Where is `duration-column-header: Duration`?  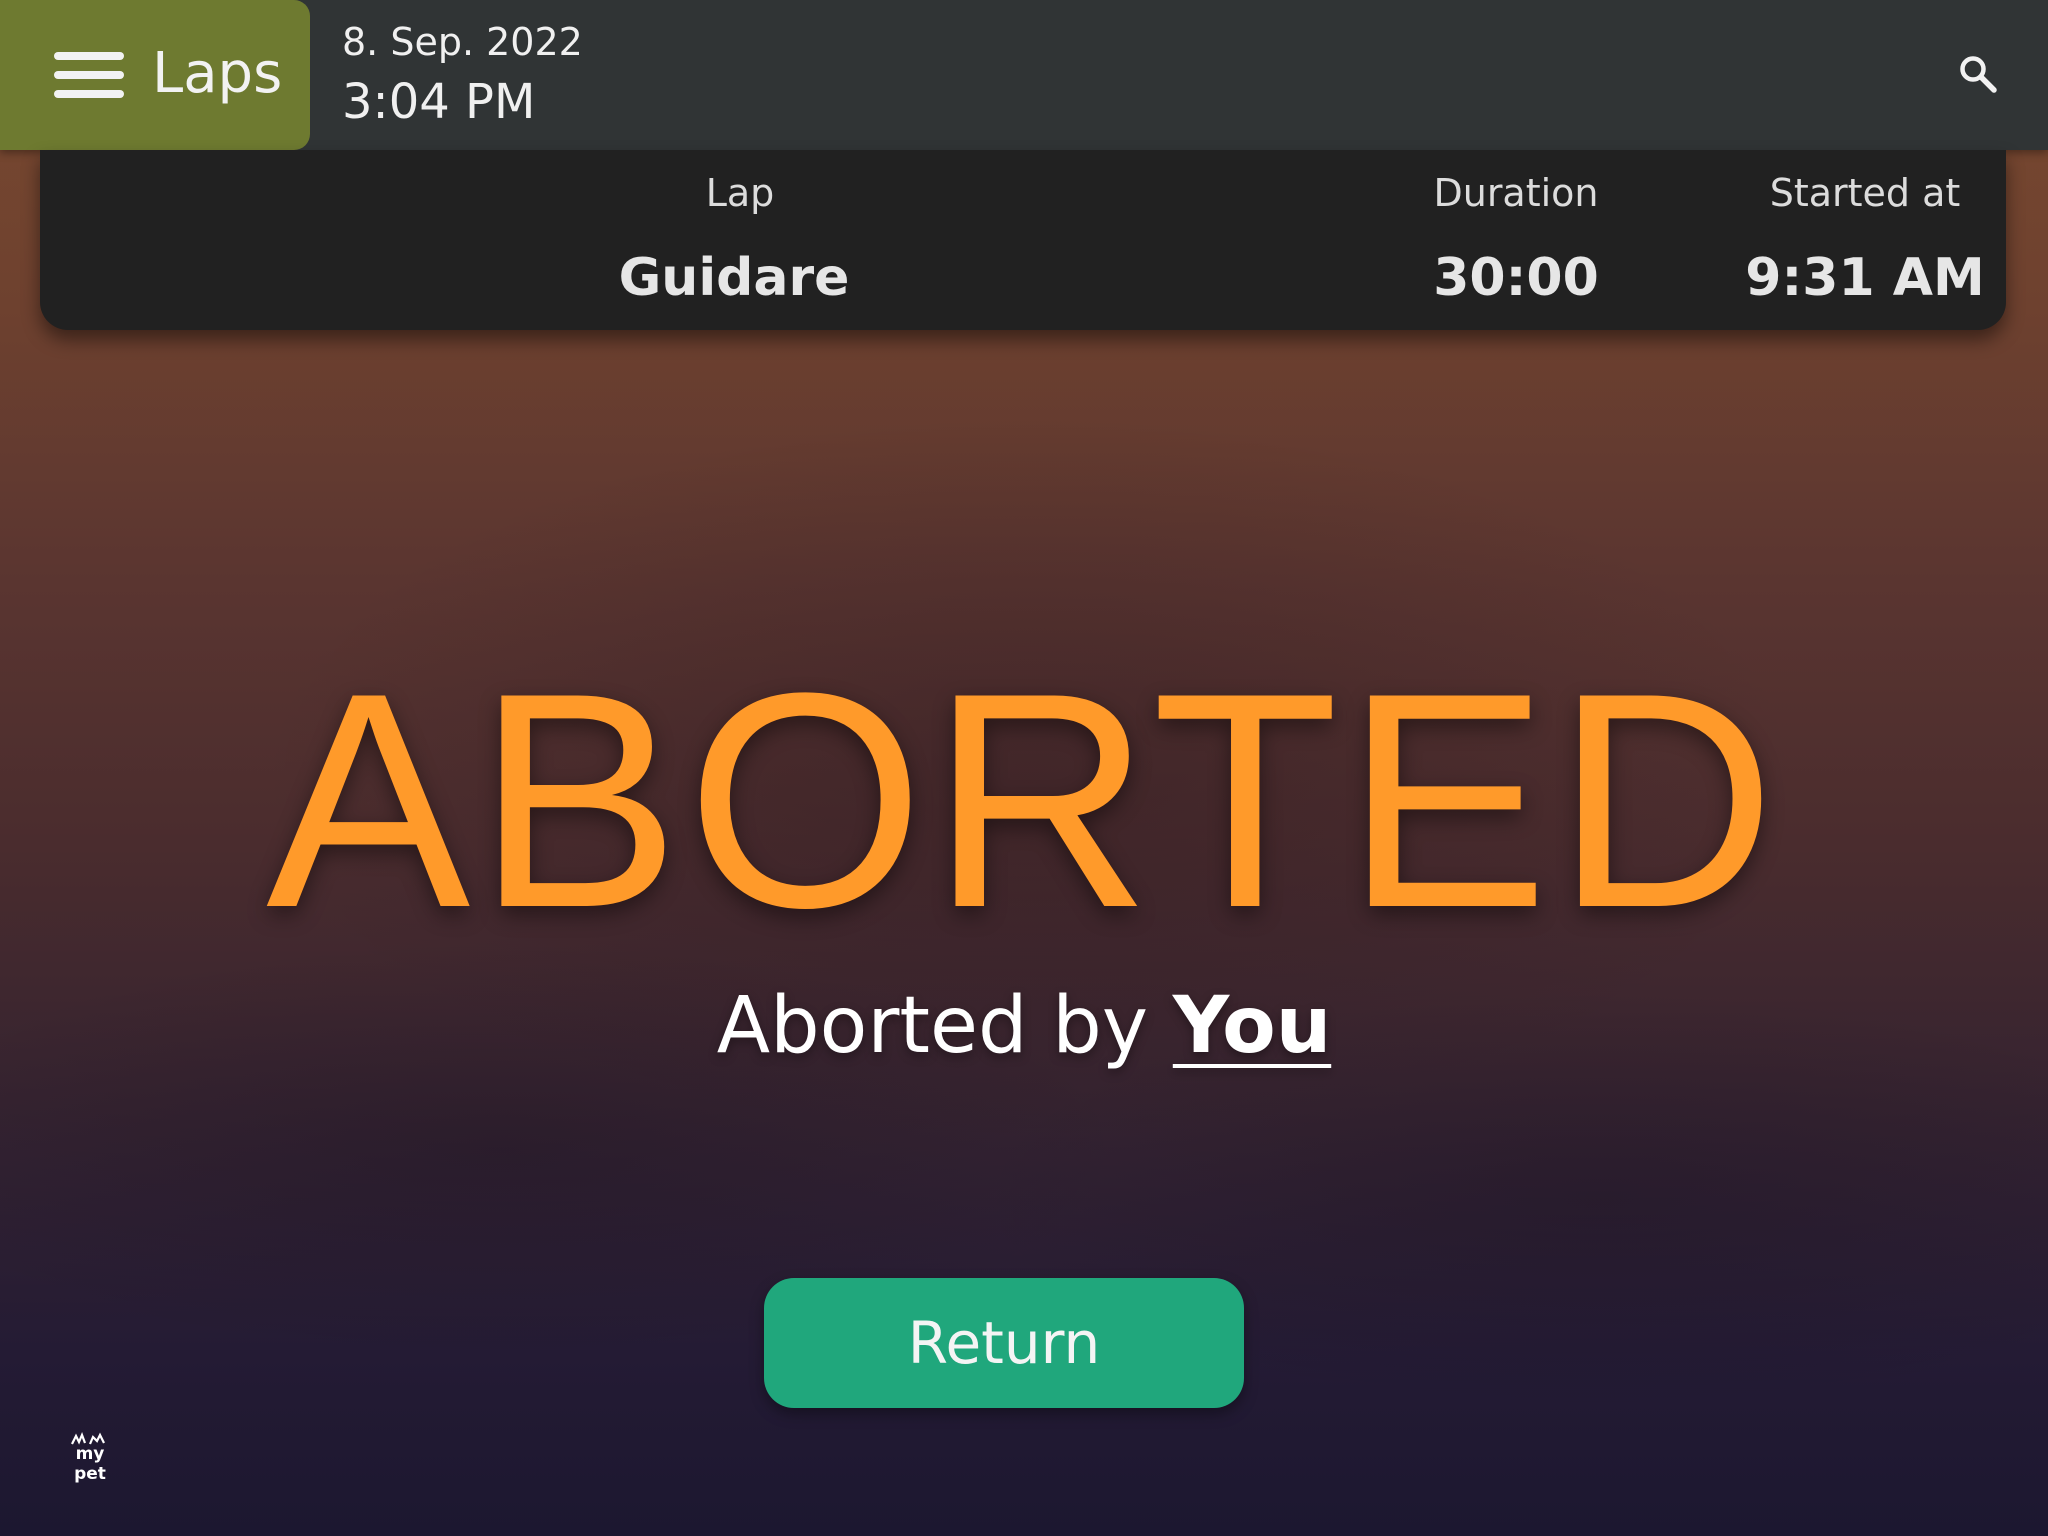 duration-column-header: Duration is located at coordinates (1516, 193).